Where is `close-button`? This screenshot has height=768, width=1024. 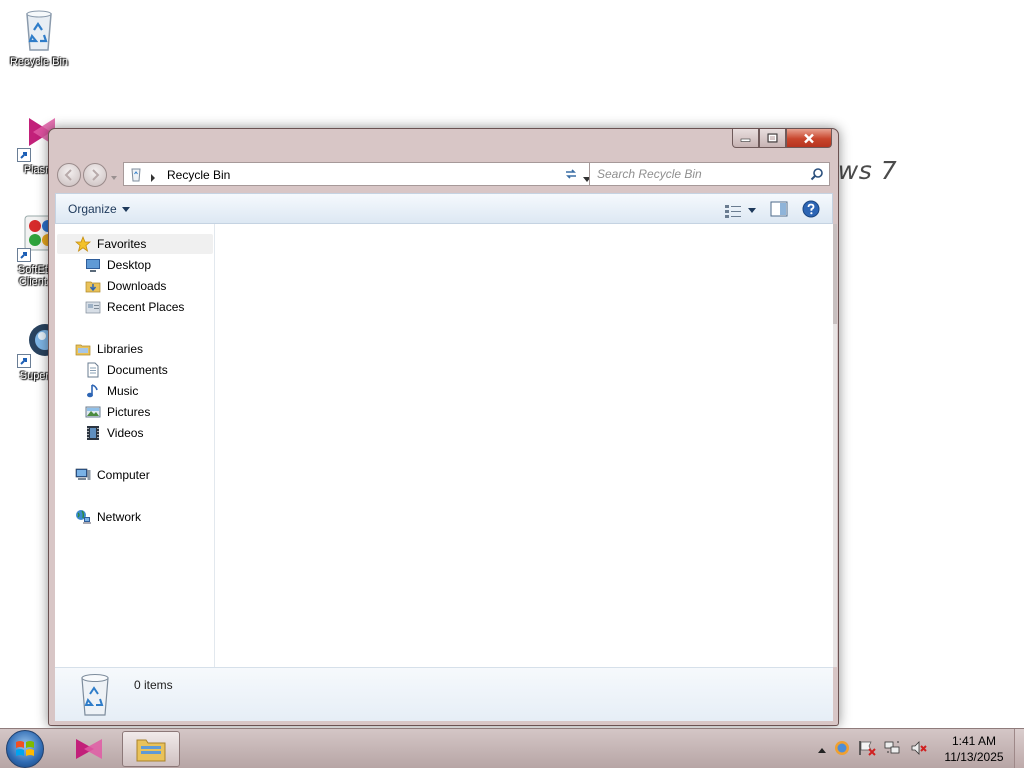 close-button is located at coordinates (809, 138).